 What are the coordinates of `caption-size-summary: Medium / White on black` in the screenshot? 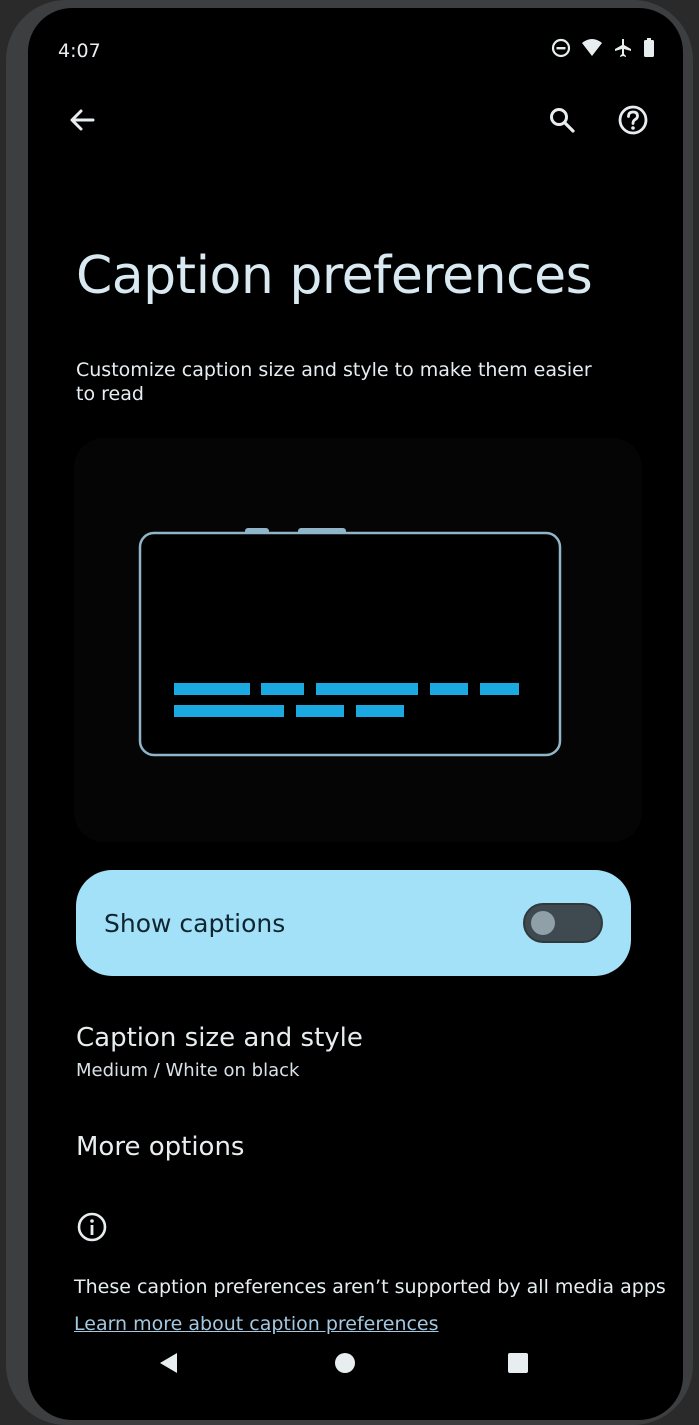 It's located at (188, 1070).